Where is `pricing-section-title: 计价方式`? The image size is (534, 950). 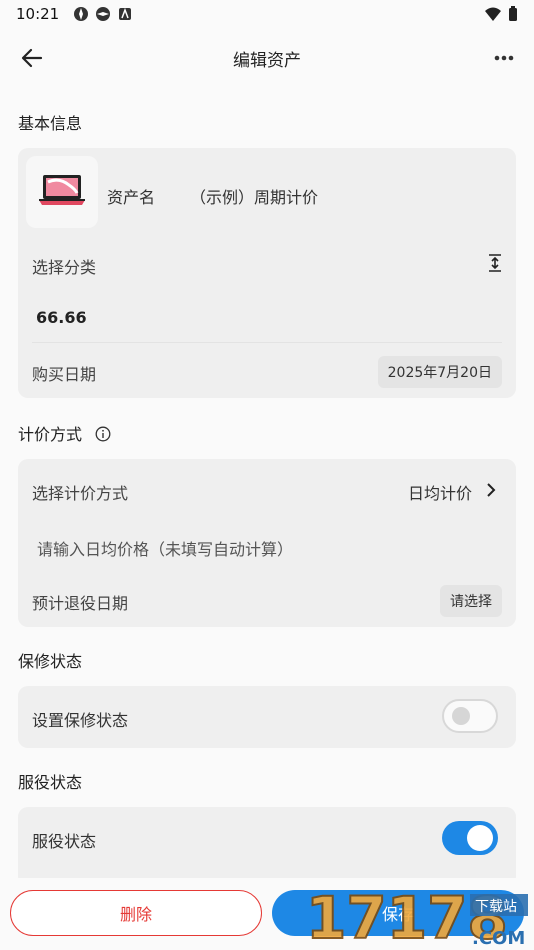
pricing-section-title: 计价方式 is located at coordinates (64, 433).